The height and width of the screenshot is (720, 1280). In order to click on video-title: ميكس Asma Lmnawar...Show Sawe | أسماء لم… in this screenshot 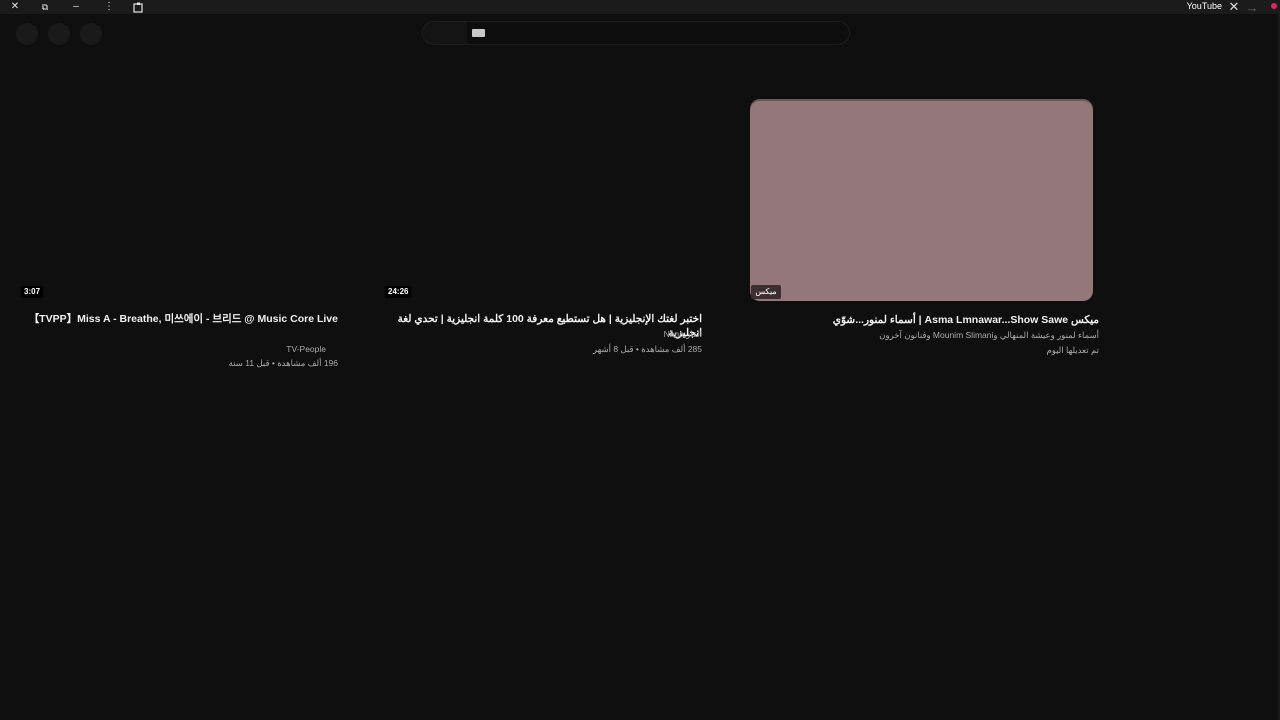, I will do `click(925, 320)`.